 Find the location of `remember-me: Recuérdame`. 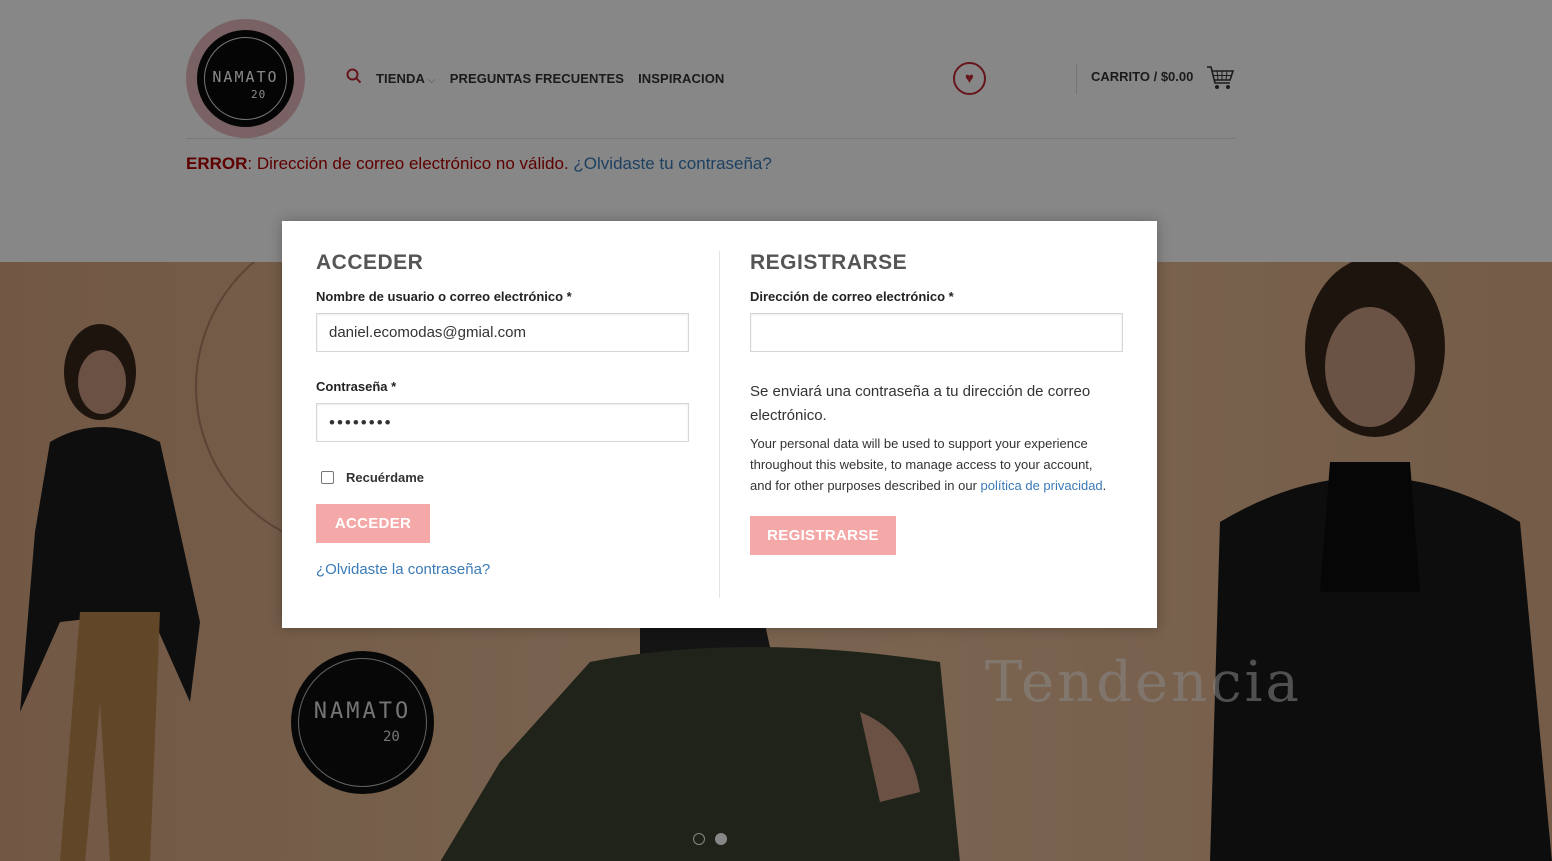

remember-me: Recuérdame is located at coordinates (502, 477).